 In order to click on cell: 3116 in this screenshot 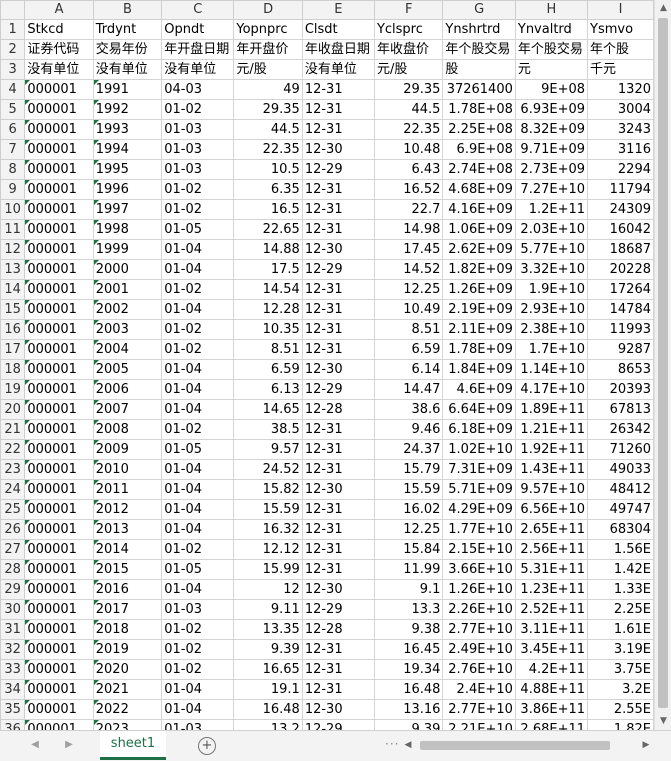, I will do `click(620, 149)`.